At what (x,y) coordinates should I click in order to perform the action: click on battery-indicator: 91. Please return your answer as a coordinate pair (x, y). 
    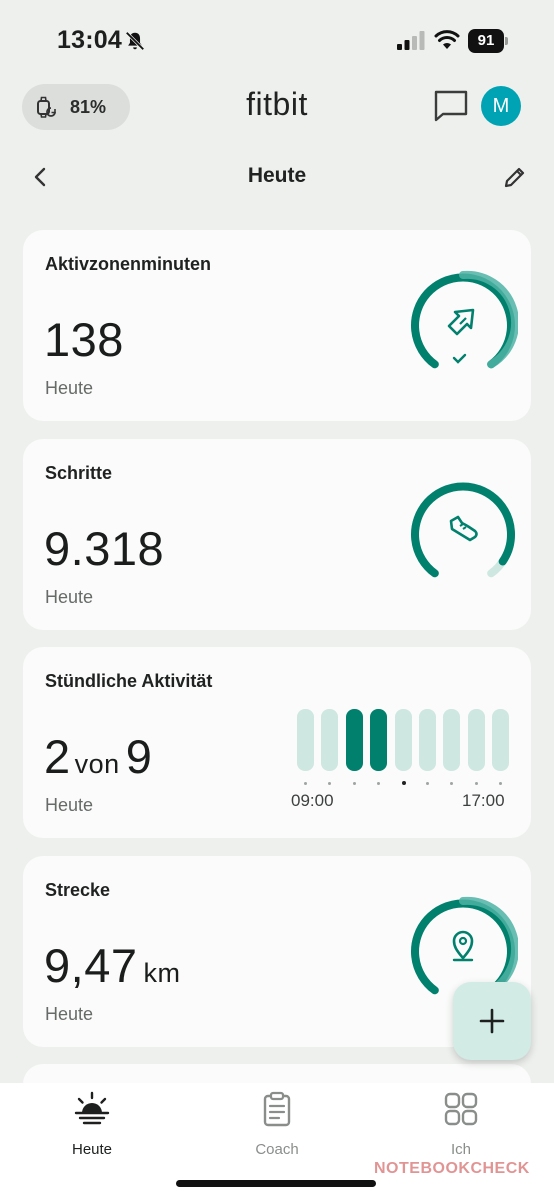
    Looking at the image, I should click on (489, 41).